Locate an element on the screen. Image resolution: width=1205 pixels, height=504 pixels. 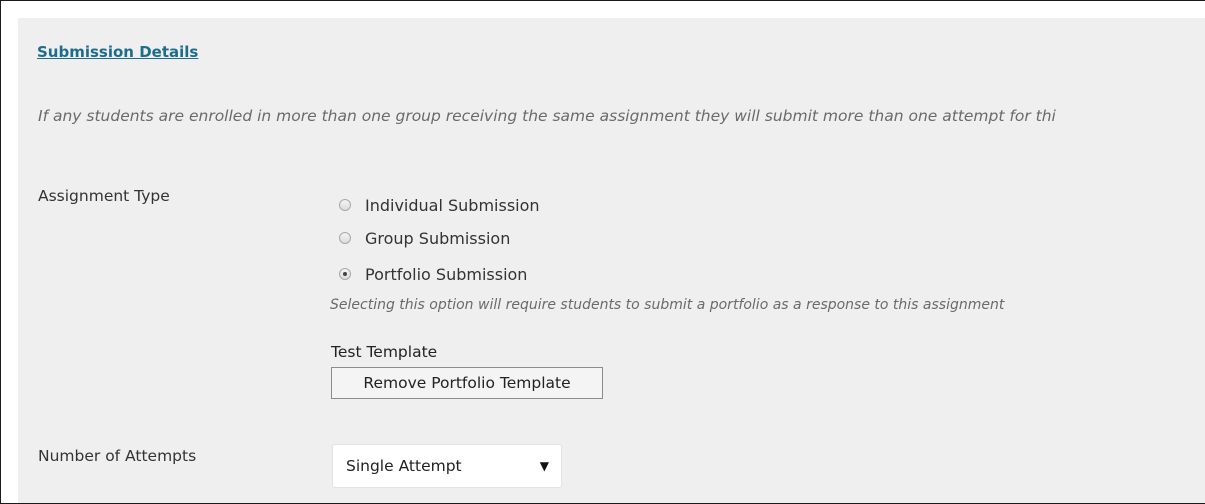
radio-portfolio-submission: Portfolio Submission is located at coordinates (433, 274).